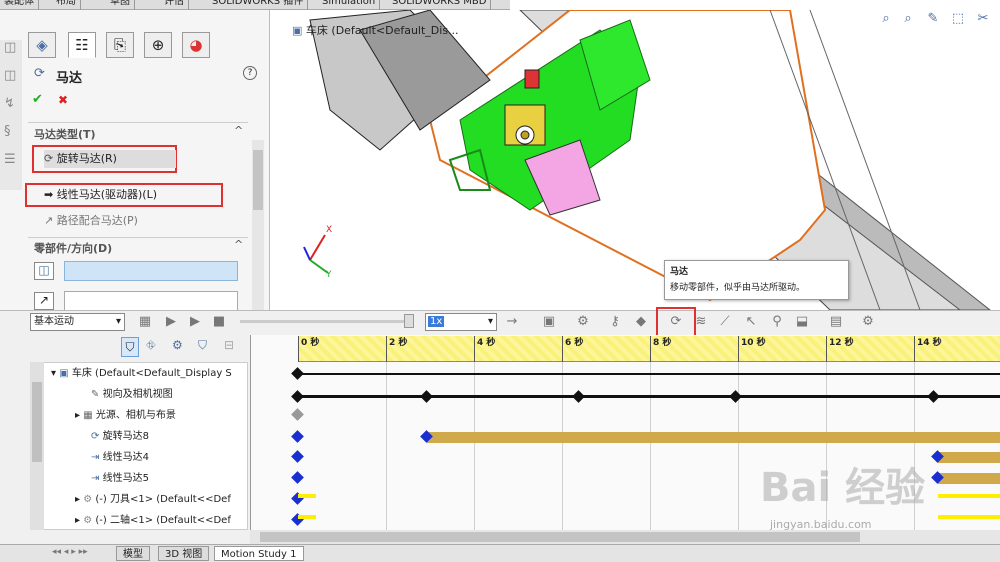 This screenshot has height=562, width=1000. Describe the element at coordinates (151, 345) in the screenshot. I see `filter-driving-icon: ⛗` at that location.